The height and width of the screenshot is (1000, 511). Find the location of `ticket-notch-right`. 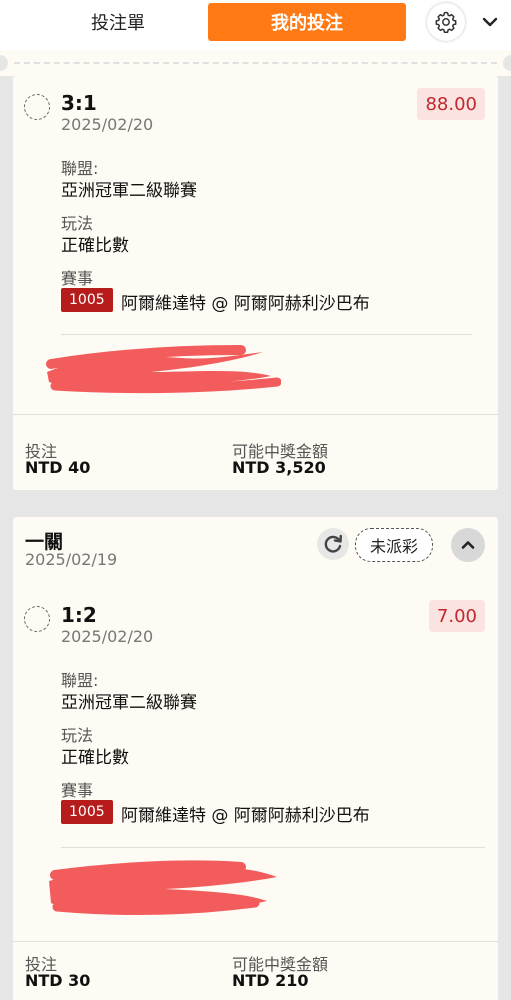

ticket-notch-right is located at coordinates (507, 63).